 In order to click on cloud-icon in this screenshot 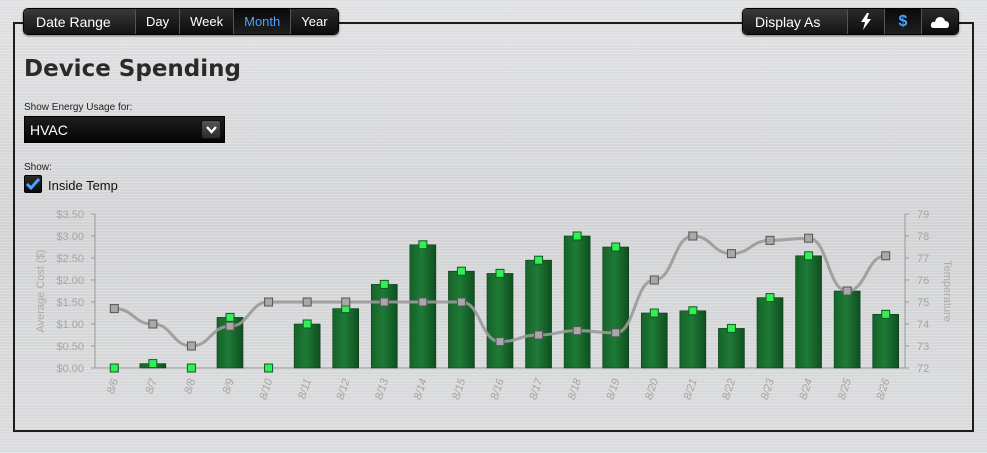, I will do `click(939, 22)`.